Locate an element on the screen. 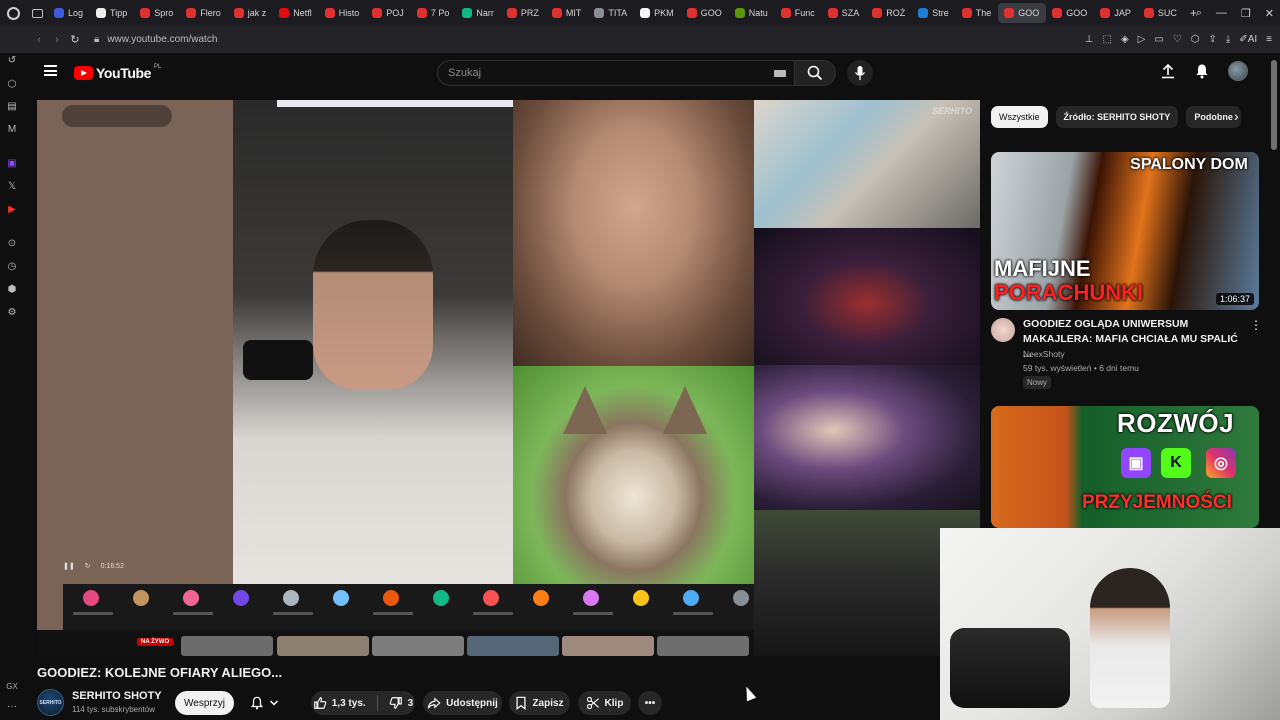  share-icon: ⇪ is located at coordinates (1213, 39).